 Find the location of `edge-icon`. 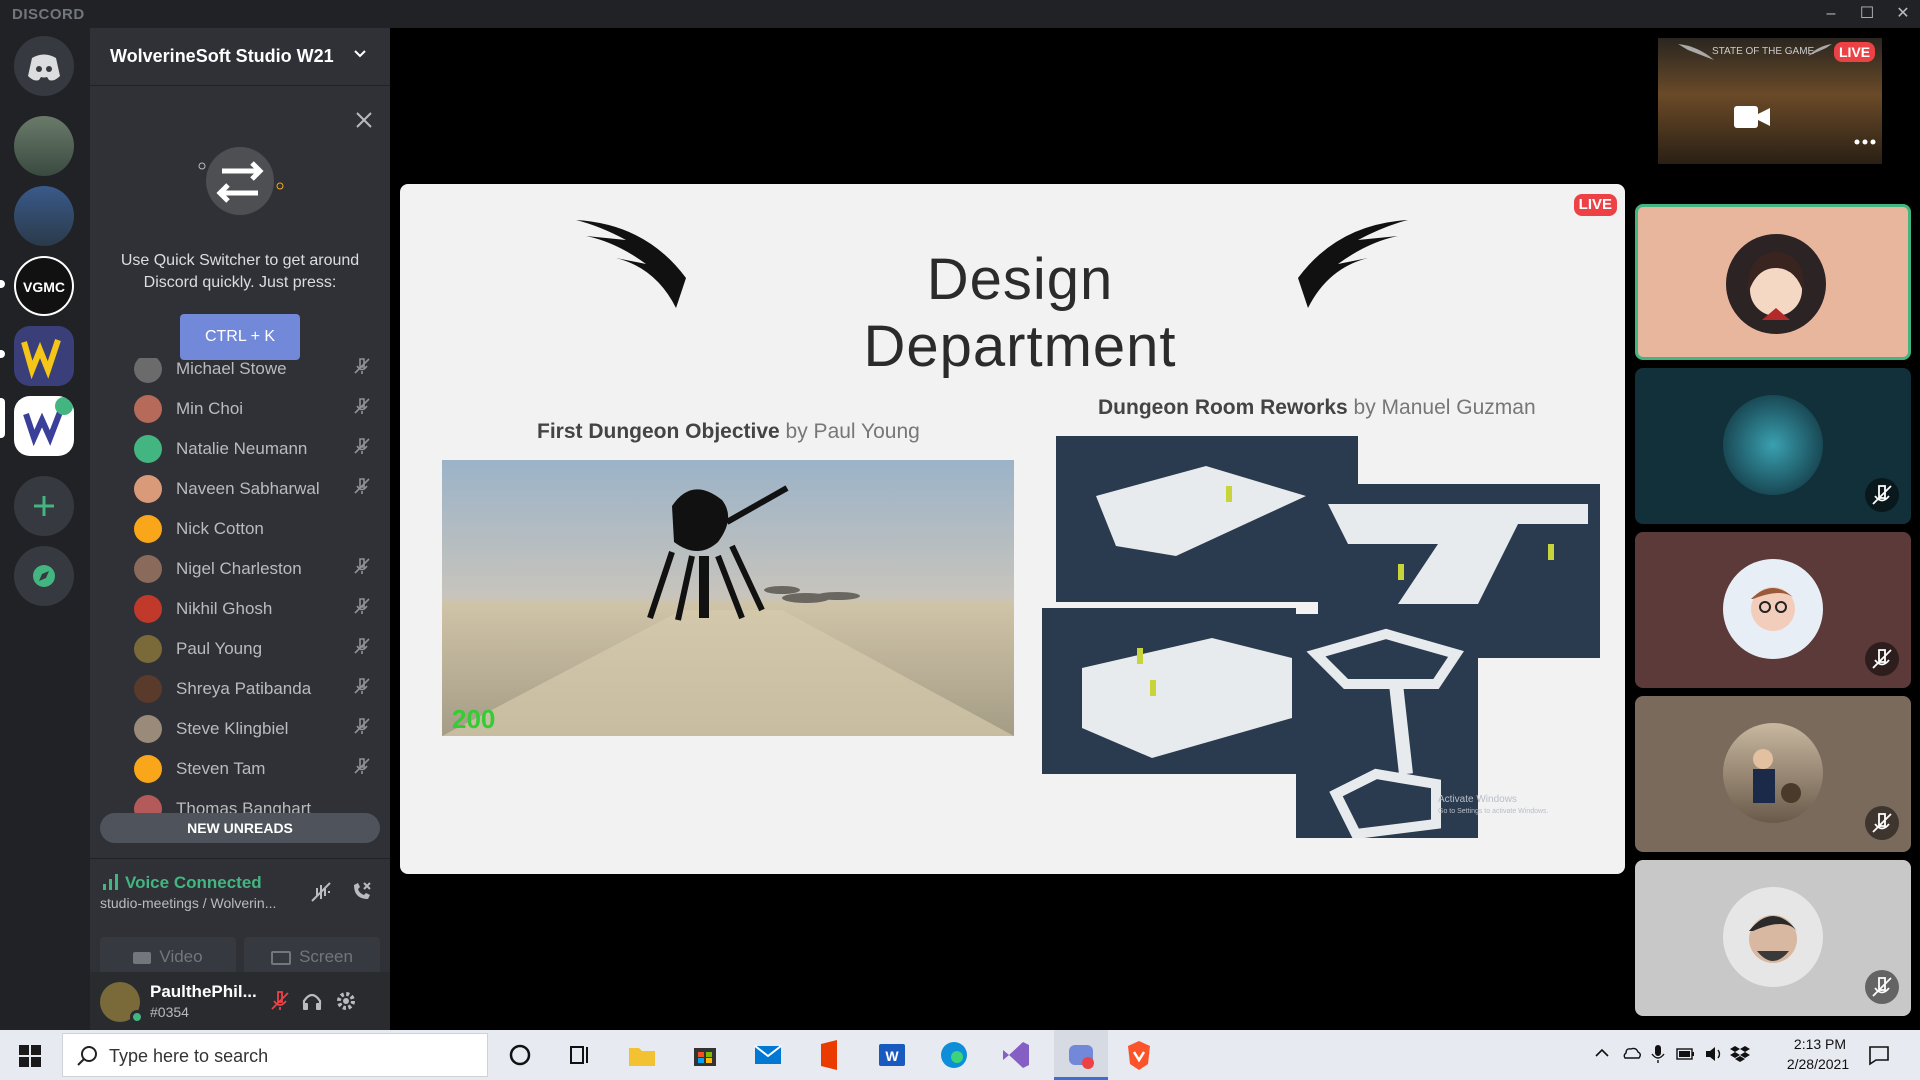

edge-icon is located at coordinates (954, 1055).